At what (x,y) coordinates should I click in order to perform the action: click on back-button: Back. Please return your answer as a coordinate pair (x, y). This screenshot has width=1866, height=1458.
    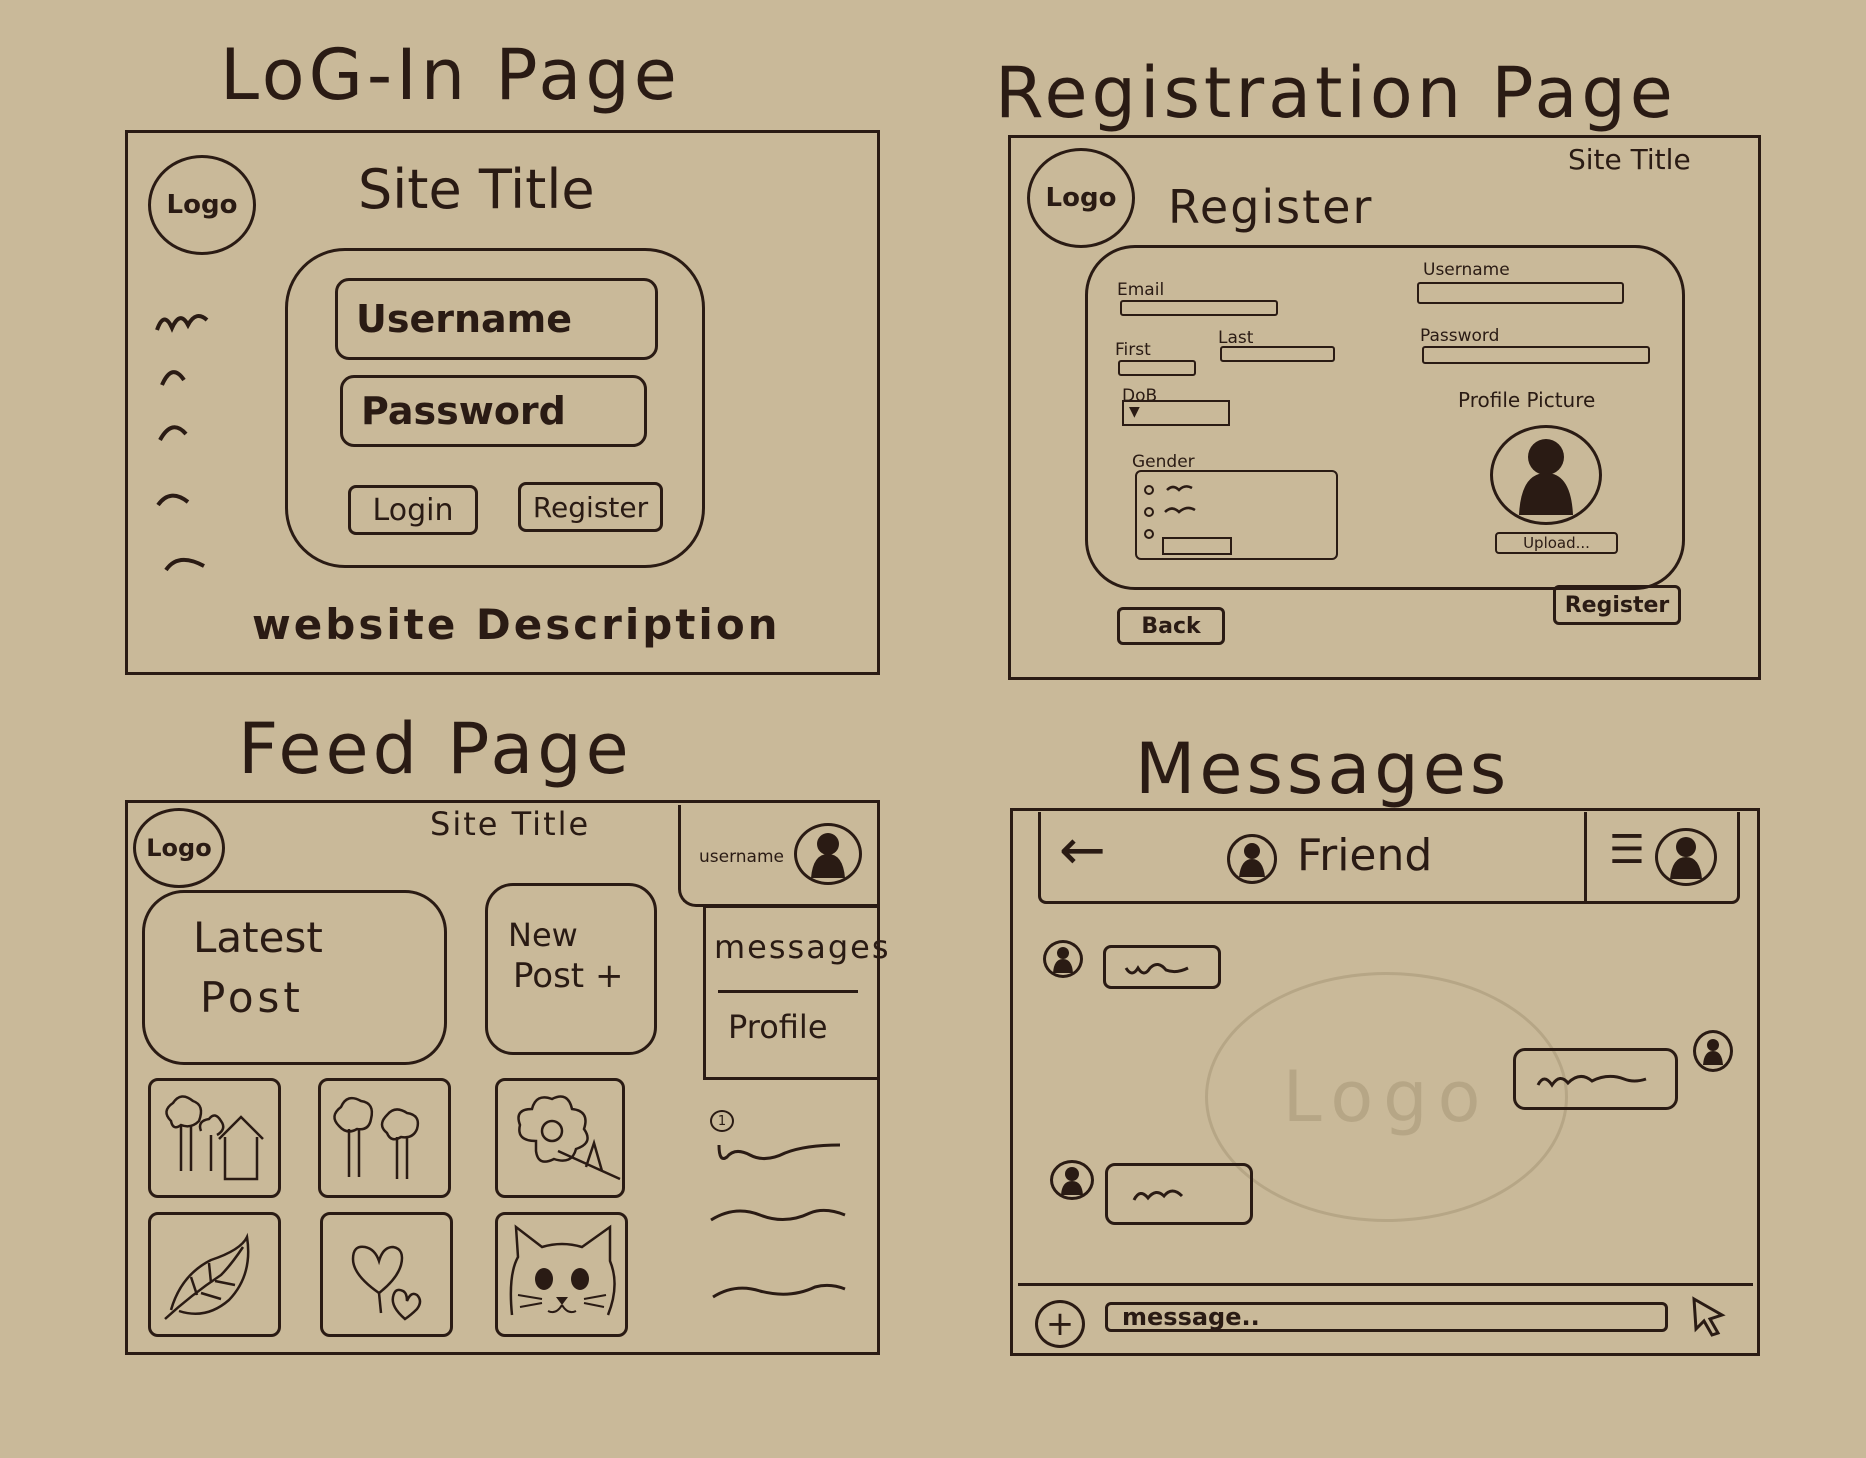
    Looking at the image, I should click on (1171, 626).